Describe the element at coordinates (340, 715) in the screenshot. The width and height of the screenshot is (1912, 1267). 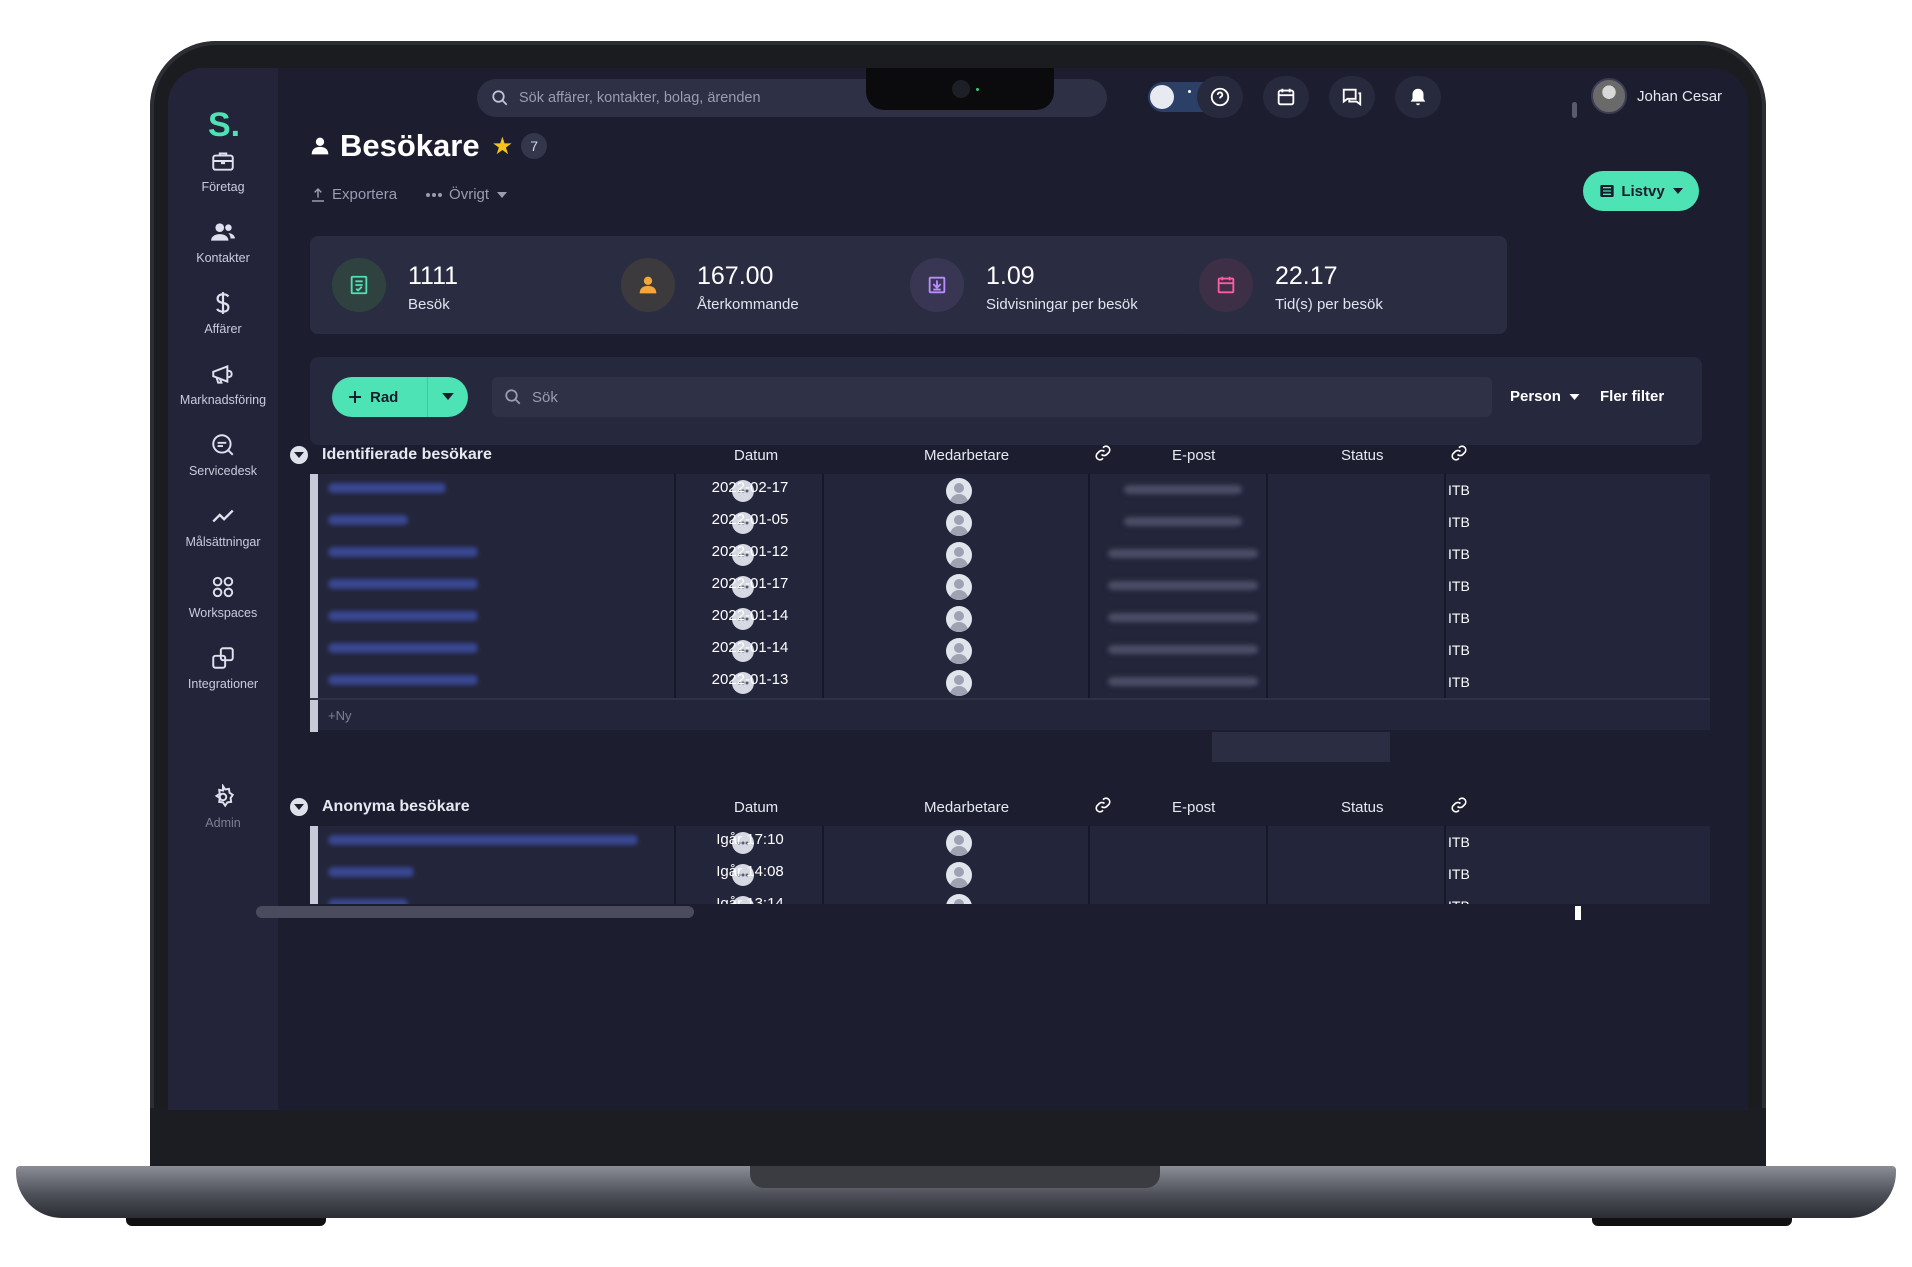
I see `new-row-label: +Ny` at that location.